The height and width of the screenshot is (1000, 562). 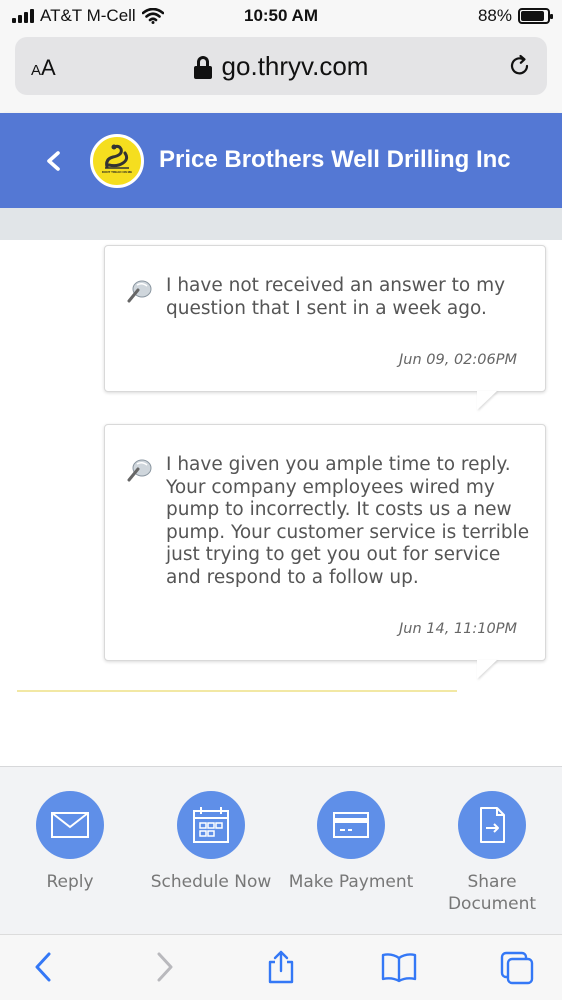 What do you see at coordinates (458, 360) in the screenshot?
I see `message-timestamp: Jun 09, 02:06PM` at bounding box center [458, 360].